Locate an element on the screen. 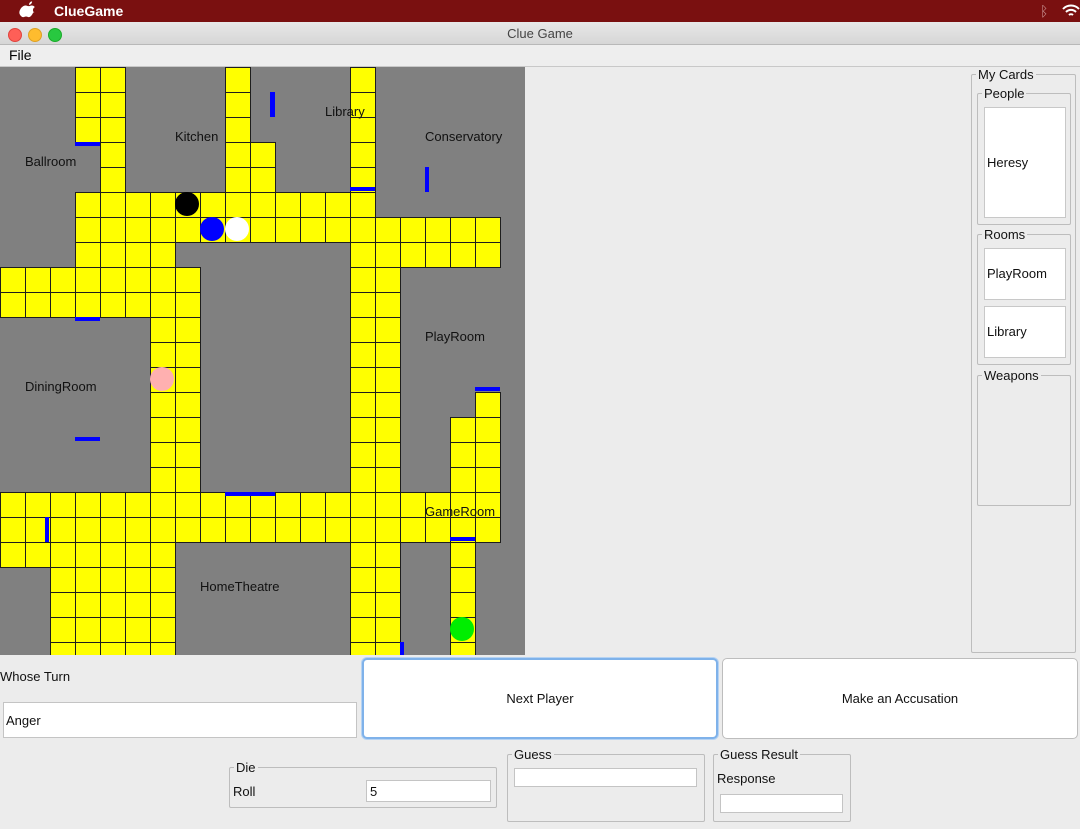 The width and height of the screenshot is (1080, 829). app-name: ClueGame is located at coordinates (88, 11).